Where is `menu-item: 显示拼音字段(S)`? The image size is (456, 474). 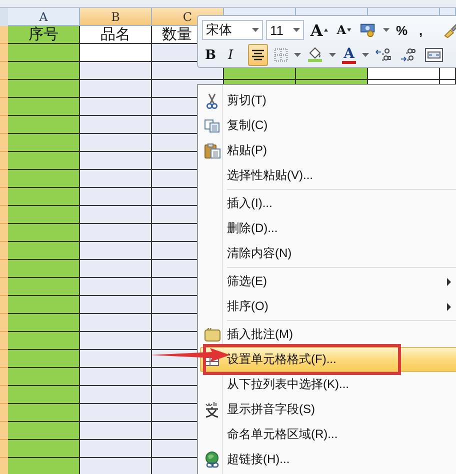
menu-item: 显示拼音字段(S) is located at coordinates (328, 409).